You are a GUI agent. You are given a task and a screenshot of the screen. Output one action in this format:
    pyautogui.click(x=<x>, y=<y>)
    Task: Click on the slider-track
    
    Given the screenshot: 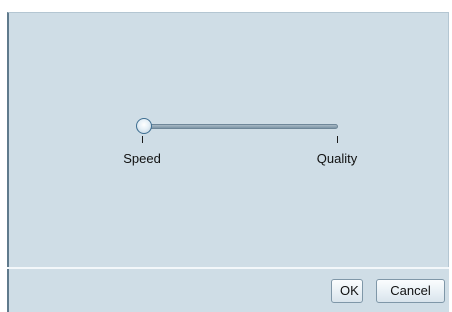 What is the action you would take?
    pyautogui.click(x=240, y=126)
    